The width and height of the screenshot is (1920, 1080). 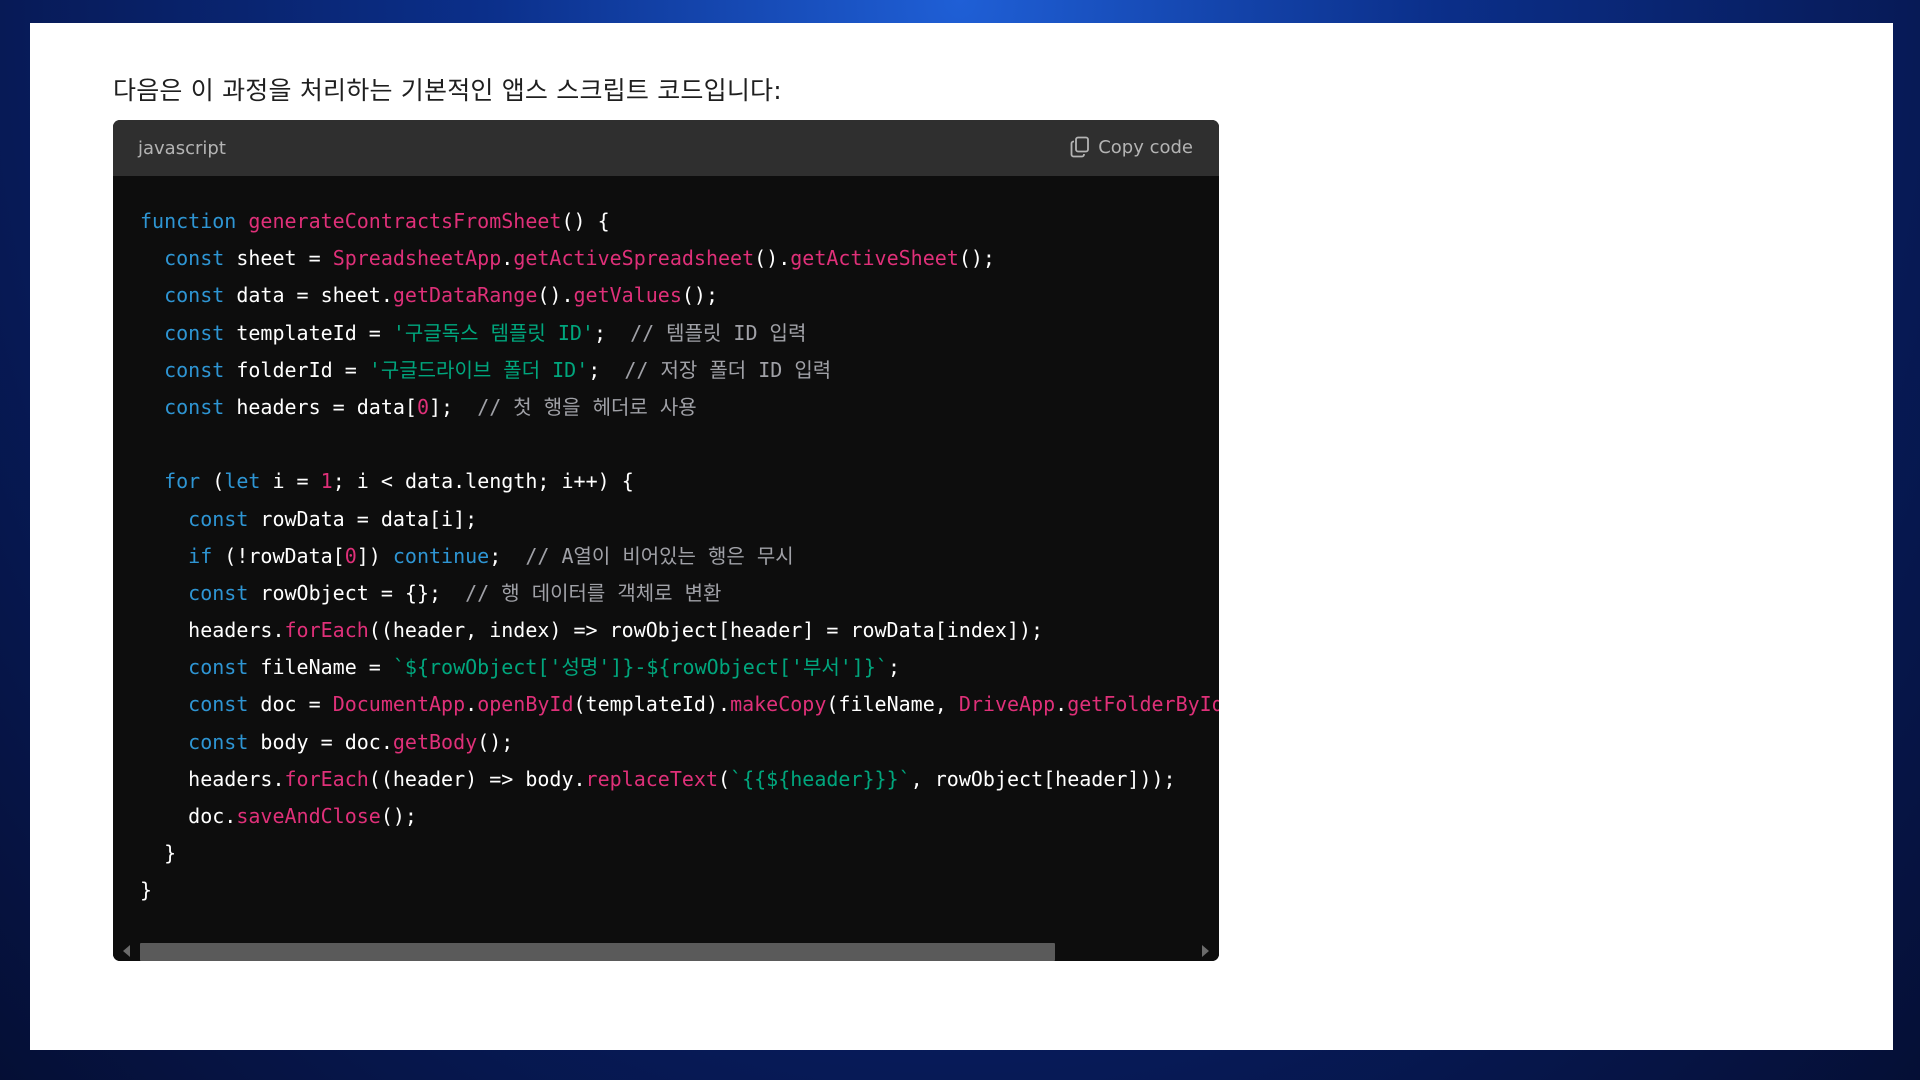 I want to click on code-token: makeCopy, so click(x=778, y=704).